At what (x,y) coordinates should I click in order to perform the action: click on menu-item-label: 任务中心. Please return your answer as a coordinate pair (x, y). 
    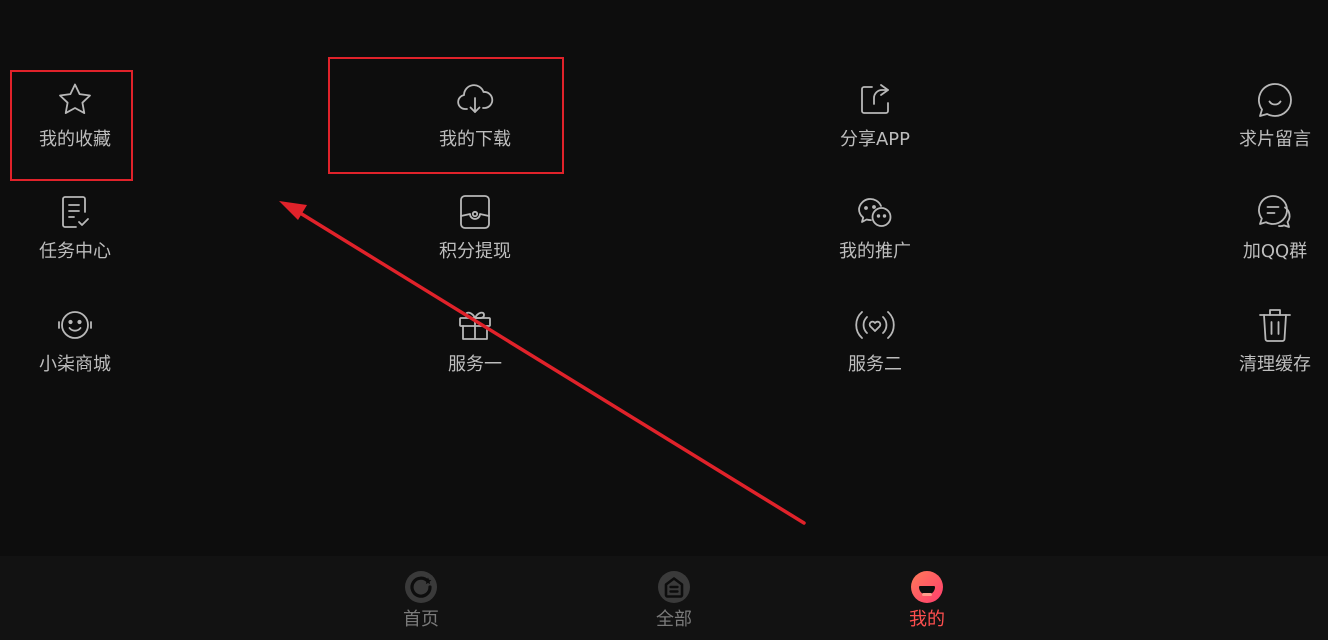
    Looking at the image, I should click on (75, 251).